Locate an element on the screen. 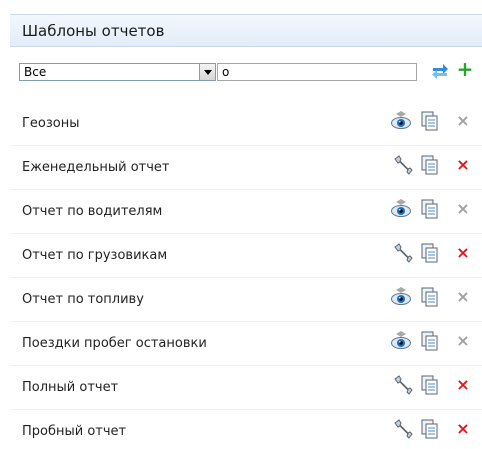  report-name: Отчет по грузовикам is located at coordinates (95, 255).